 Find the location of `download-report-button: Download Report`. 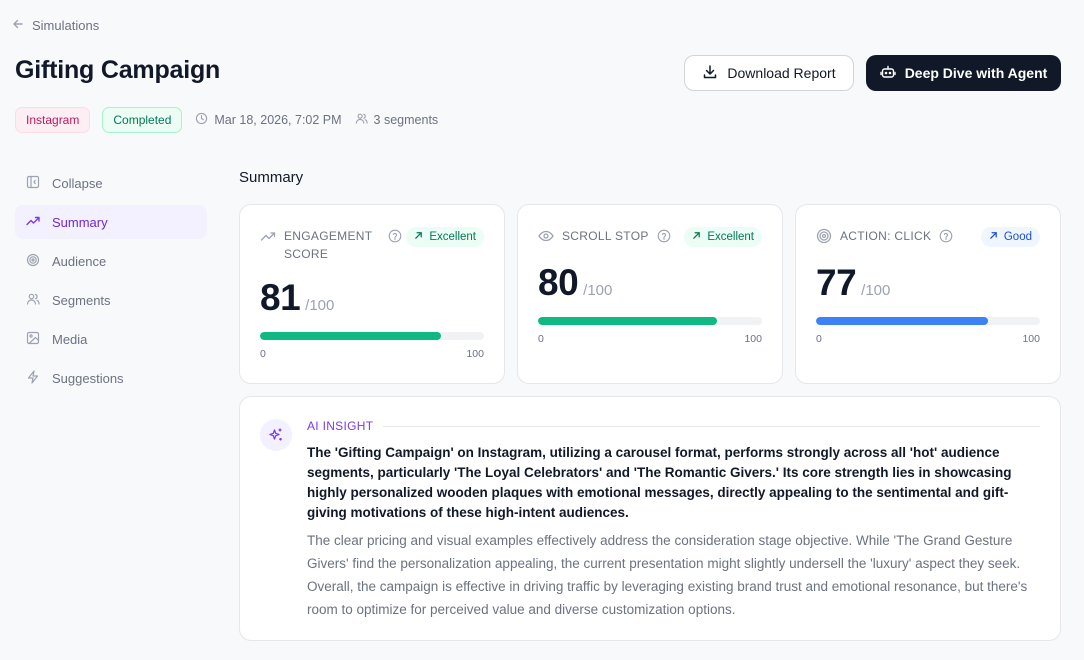

download-report-button: Download Report is located at coordinates (769, 73).